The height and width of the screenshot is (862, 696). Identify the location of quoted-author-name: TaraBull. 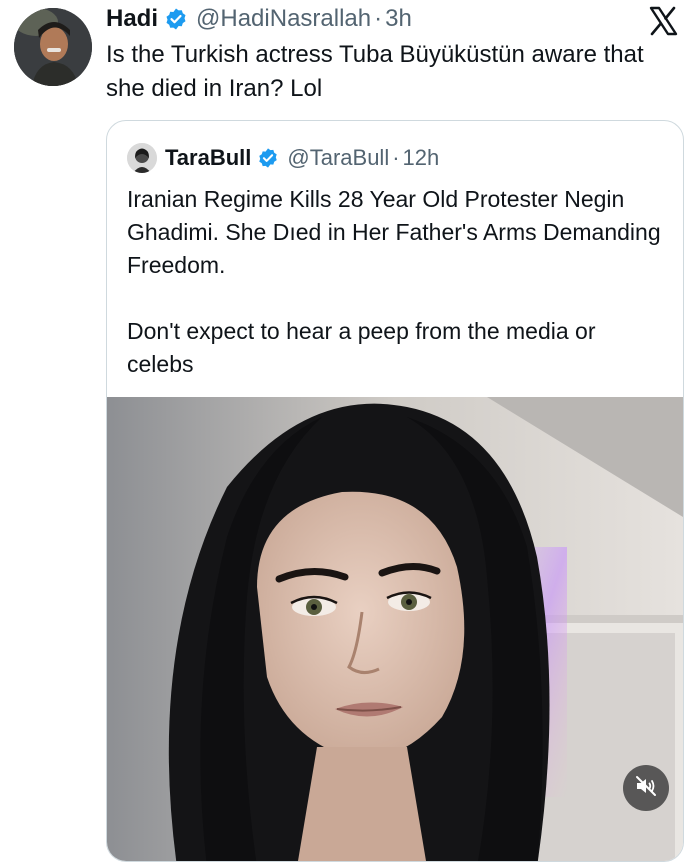
(208, 158).